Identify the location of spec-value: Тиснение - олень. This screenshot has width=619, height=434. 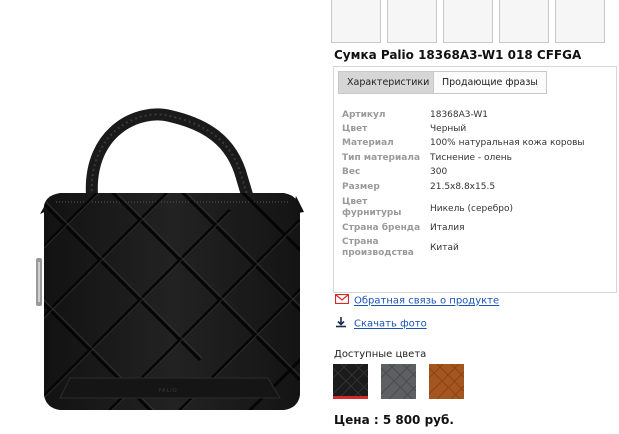
(471, 158).